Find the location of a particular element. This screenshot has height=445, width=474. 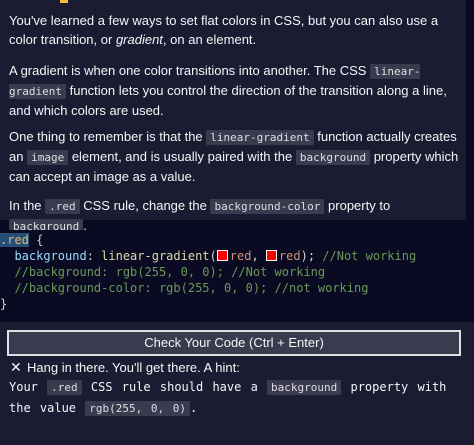

text: property to is located at coordinates (357, 205).